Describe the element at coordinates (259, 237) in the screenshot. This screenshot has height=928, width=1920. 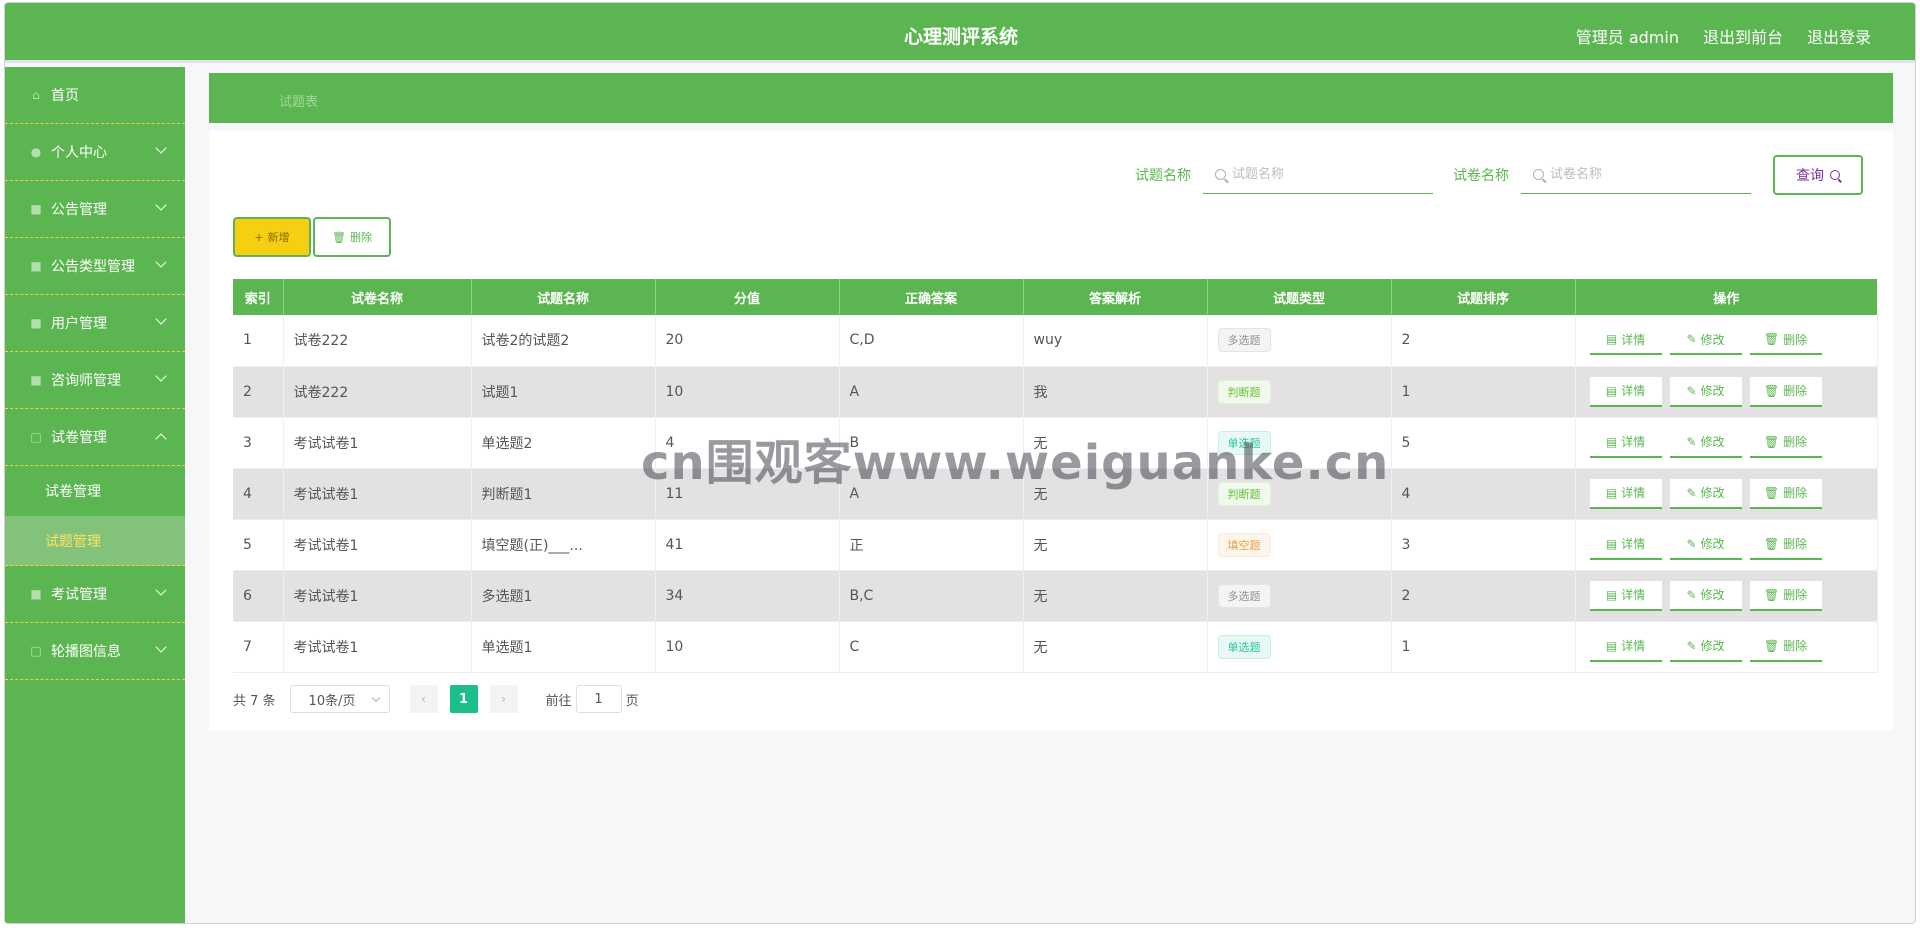
I see `plus-icon: +` at that location.